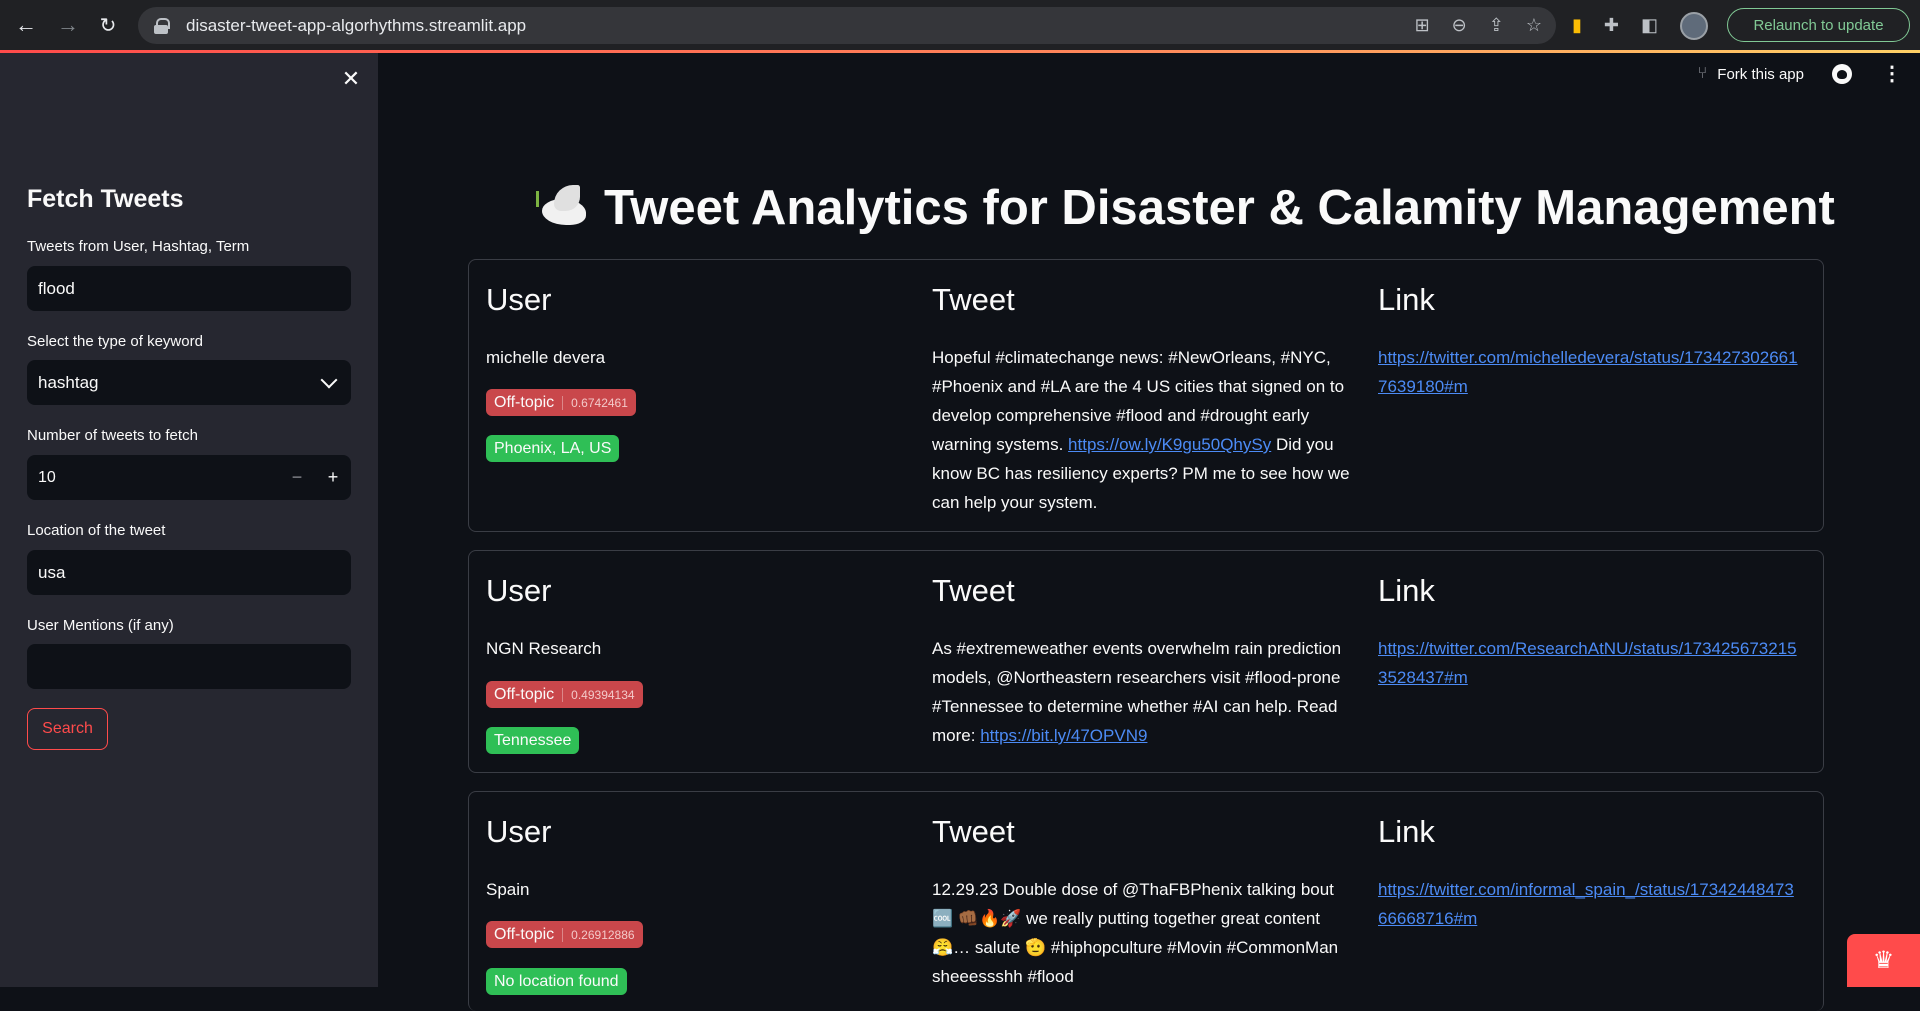 Image resolution: width=1920 pixels, height=1011 pixels. What do you see at coordinates (1883, 960) in the screenshot?
I see `streamlit-crown-icon: ♛` at bounding box center [1883, 960].